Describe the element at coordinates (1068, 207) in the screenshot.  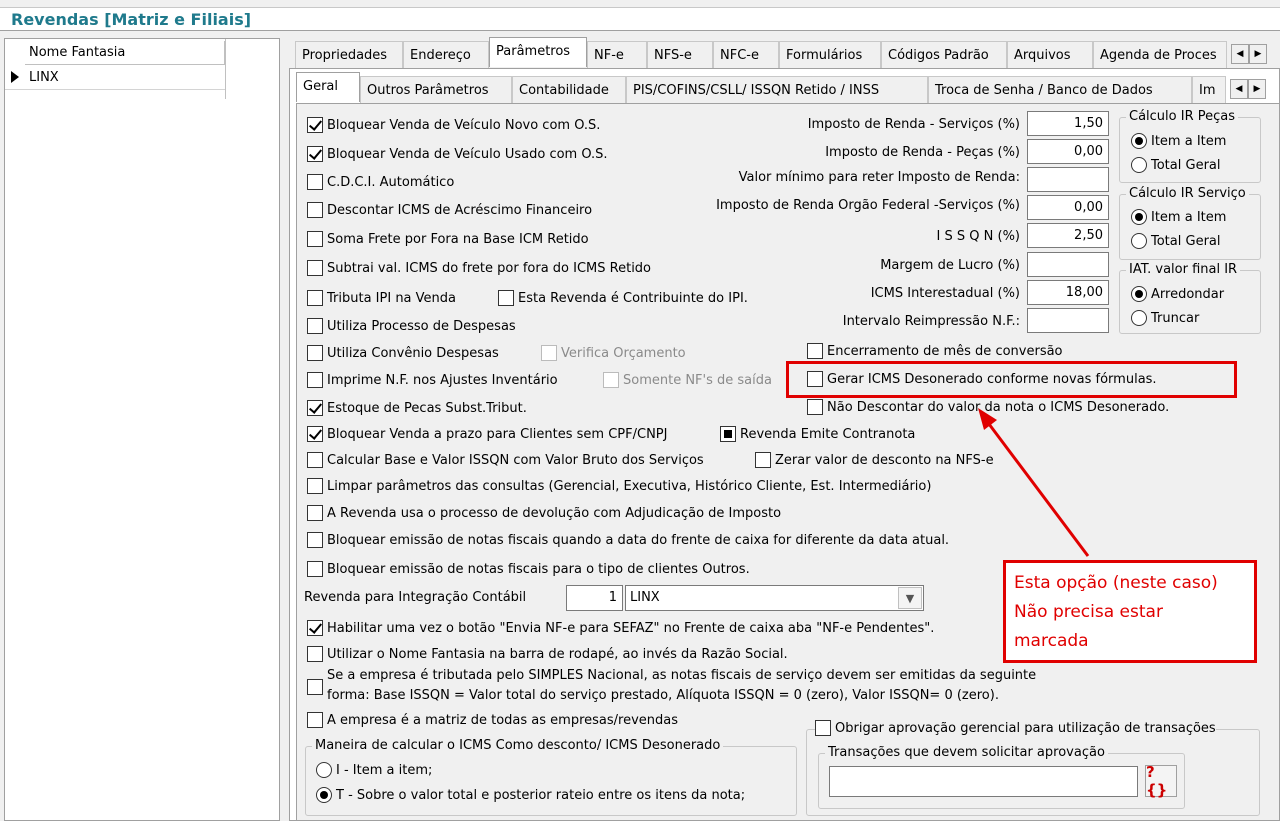
I see `ir-orgao-federal-field: 0,00` at that location.